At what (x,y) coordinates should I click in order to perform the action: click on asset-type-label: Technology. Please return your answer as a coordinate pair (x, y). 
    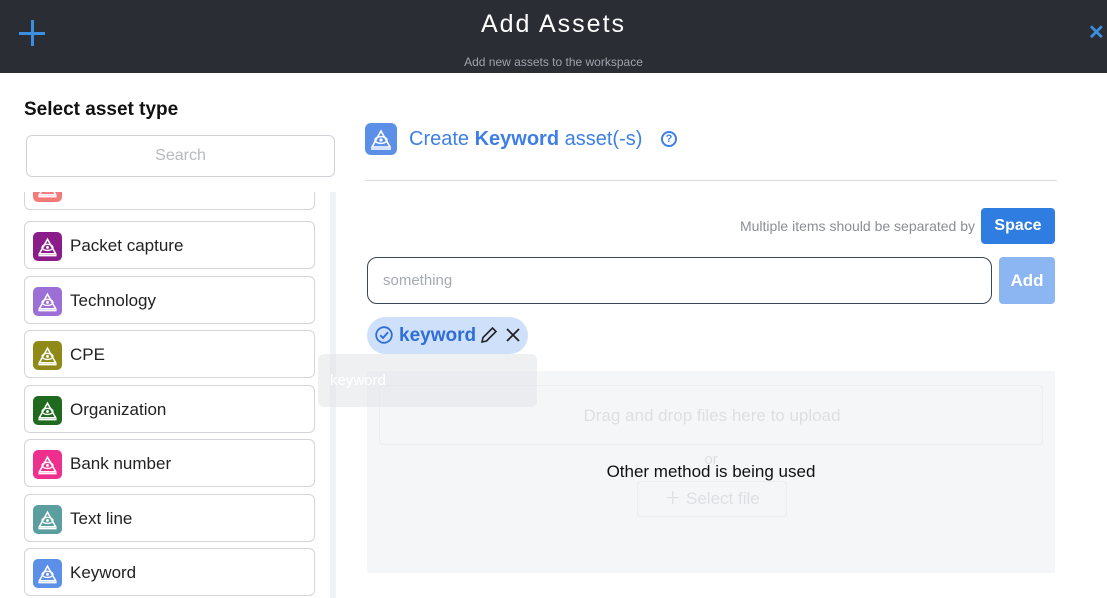
    Looking at the image, I should click on (113, 300).